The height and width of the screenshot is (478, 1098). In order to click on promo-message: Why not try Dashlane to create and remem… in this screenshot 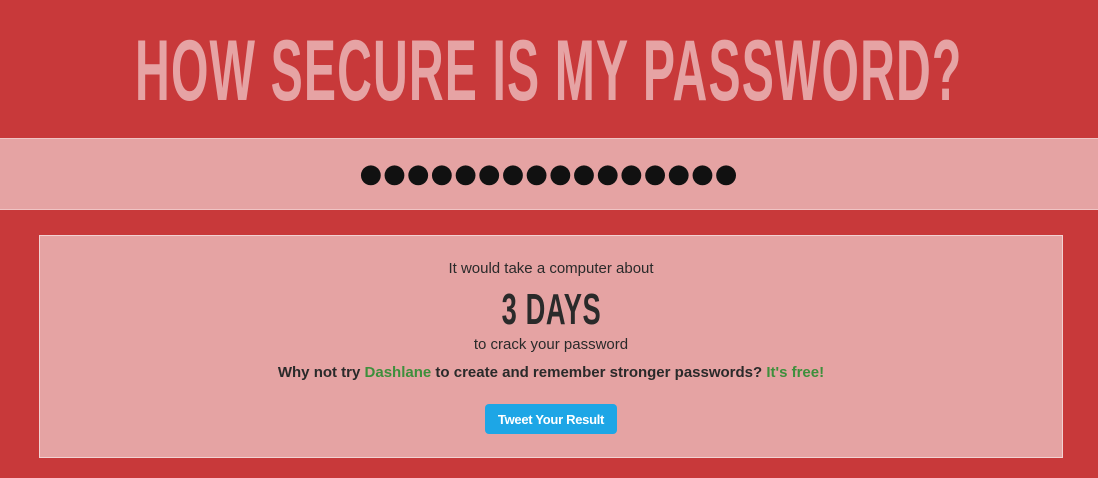, I will do `click(551, 372)`.